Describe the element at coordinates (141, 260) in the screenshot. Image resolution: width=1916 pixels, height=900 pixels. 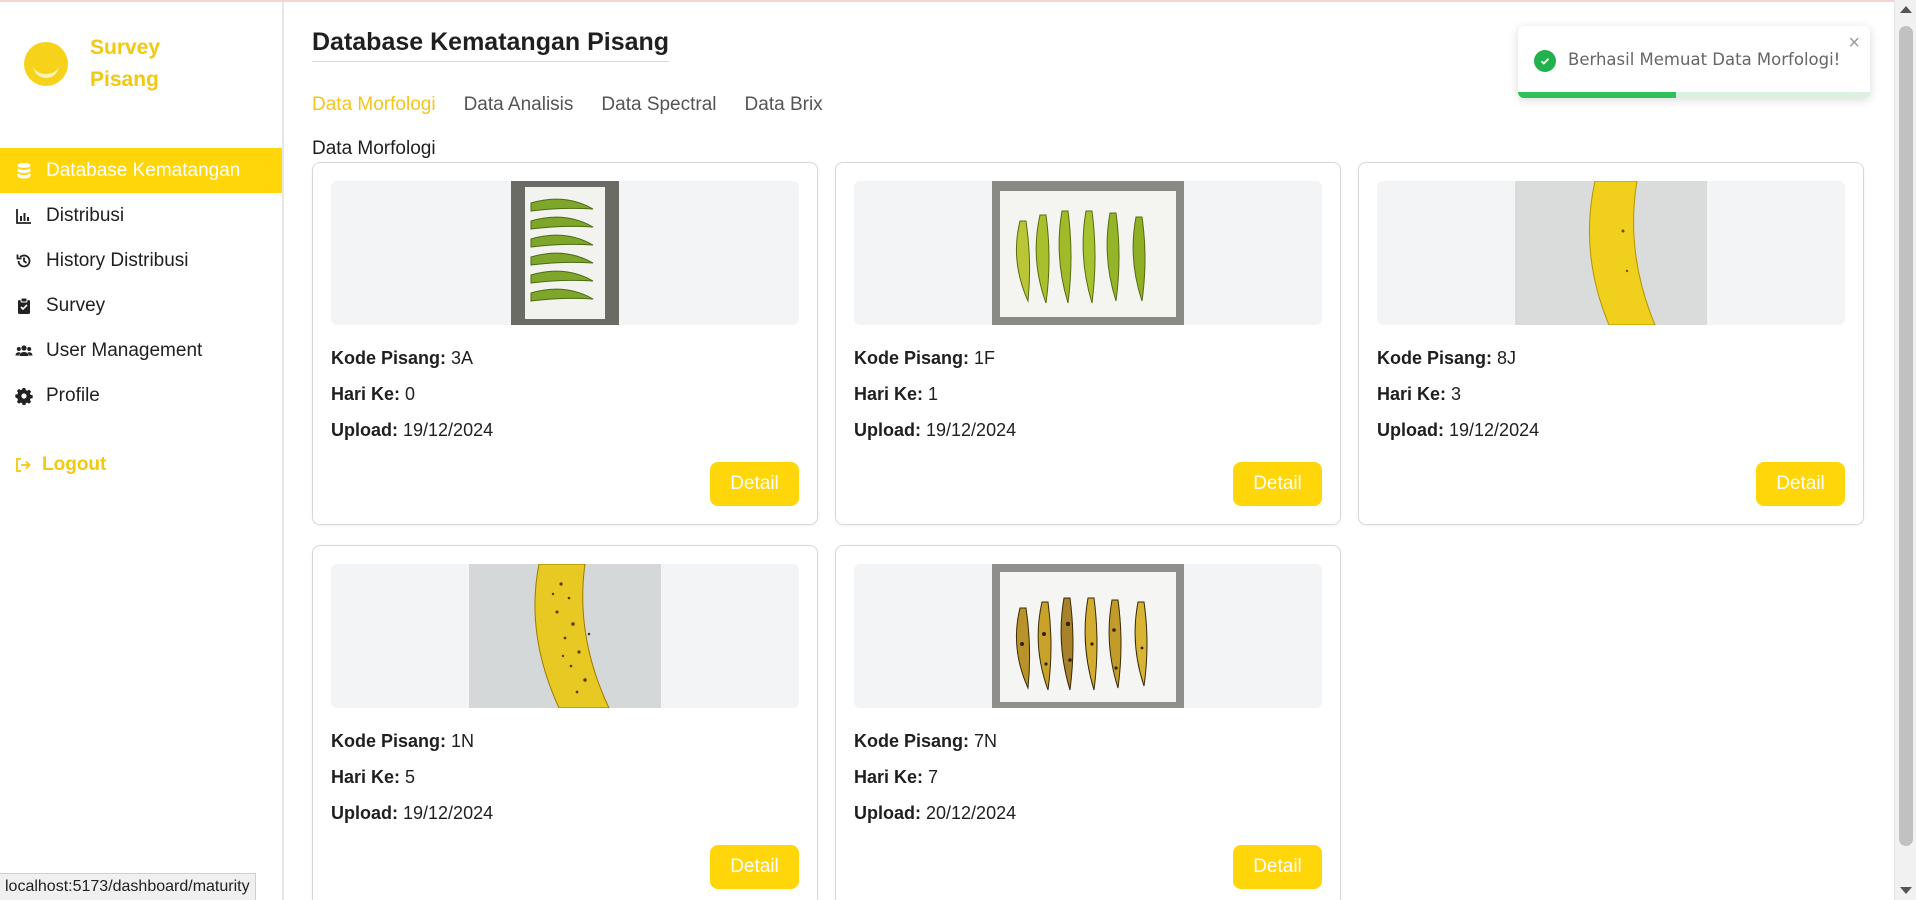
I see `sidebar-item-history-distribusi: History Distribusi` at that location.